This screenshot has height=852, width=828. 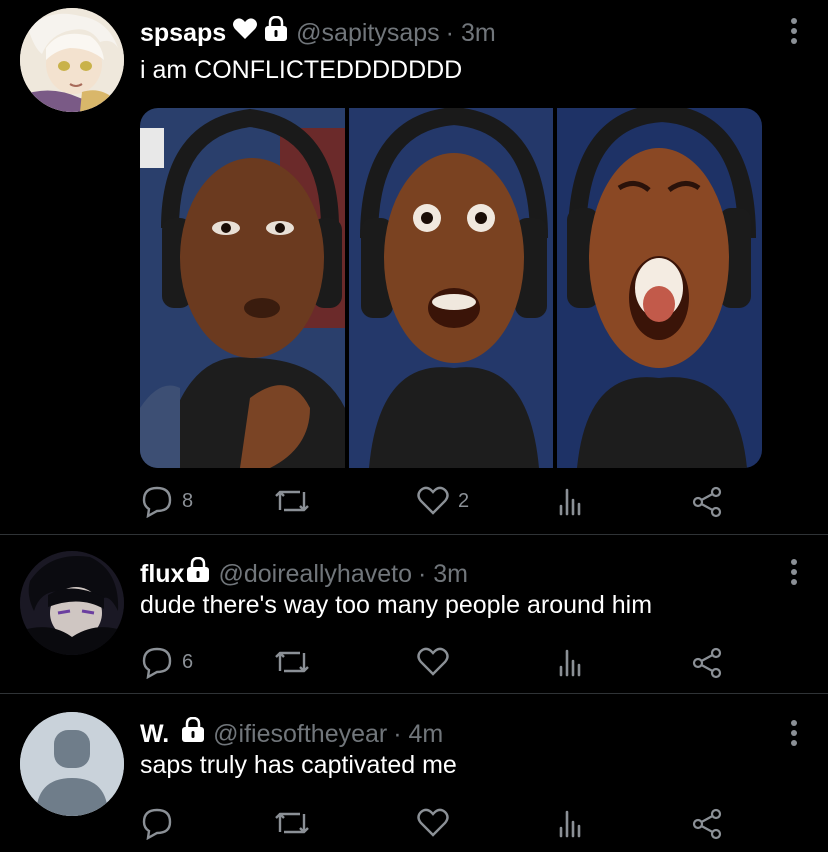 I want to click on tweet-actions, so click(x=440, y=823).